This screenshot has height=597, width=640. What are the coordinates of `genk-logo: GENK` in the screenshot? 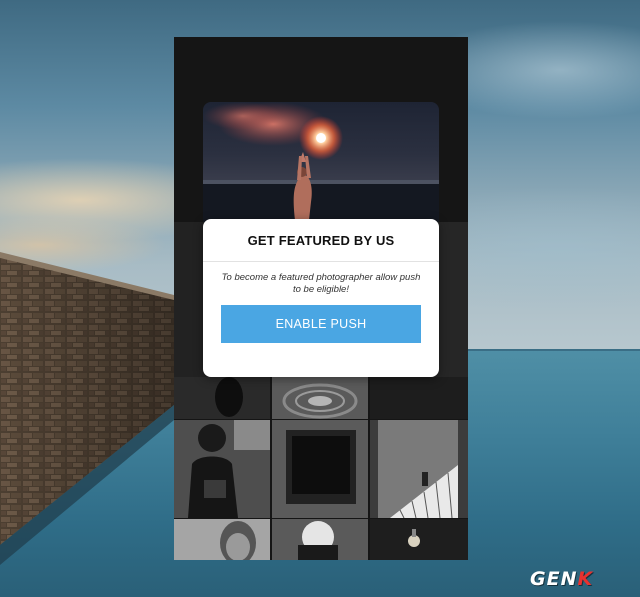 It's located at (561, 579).